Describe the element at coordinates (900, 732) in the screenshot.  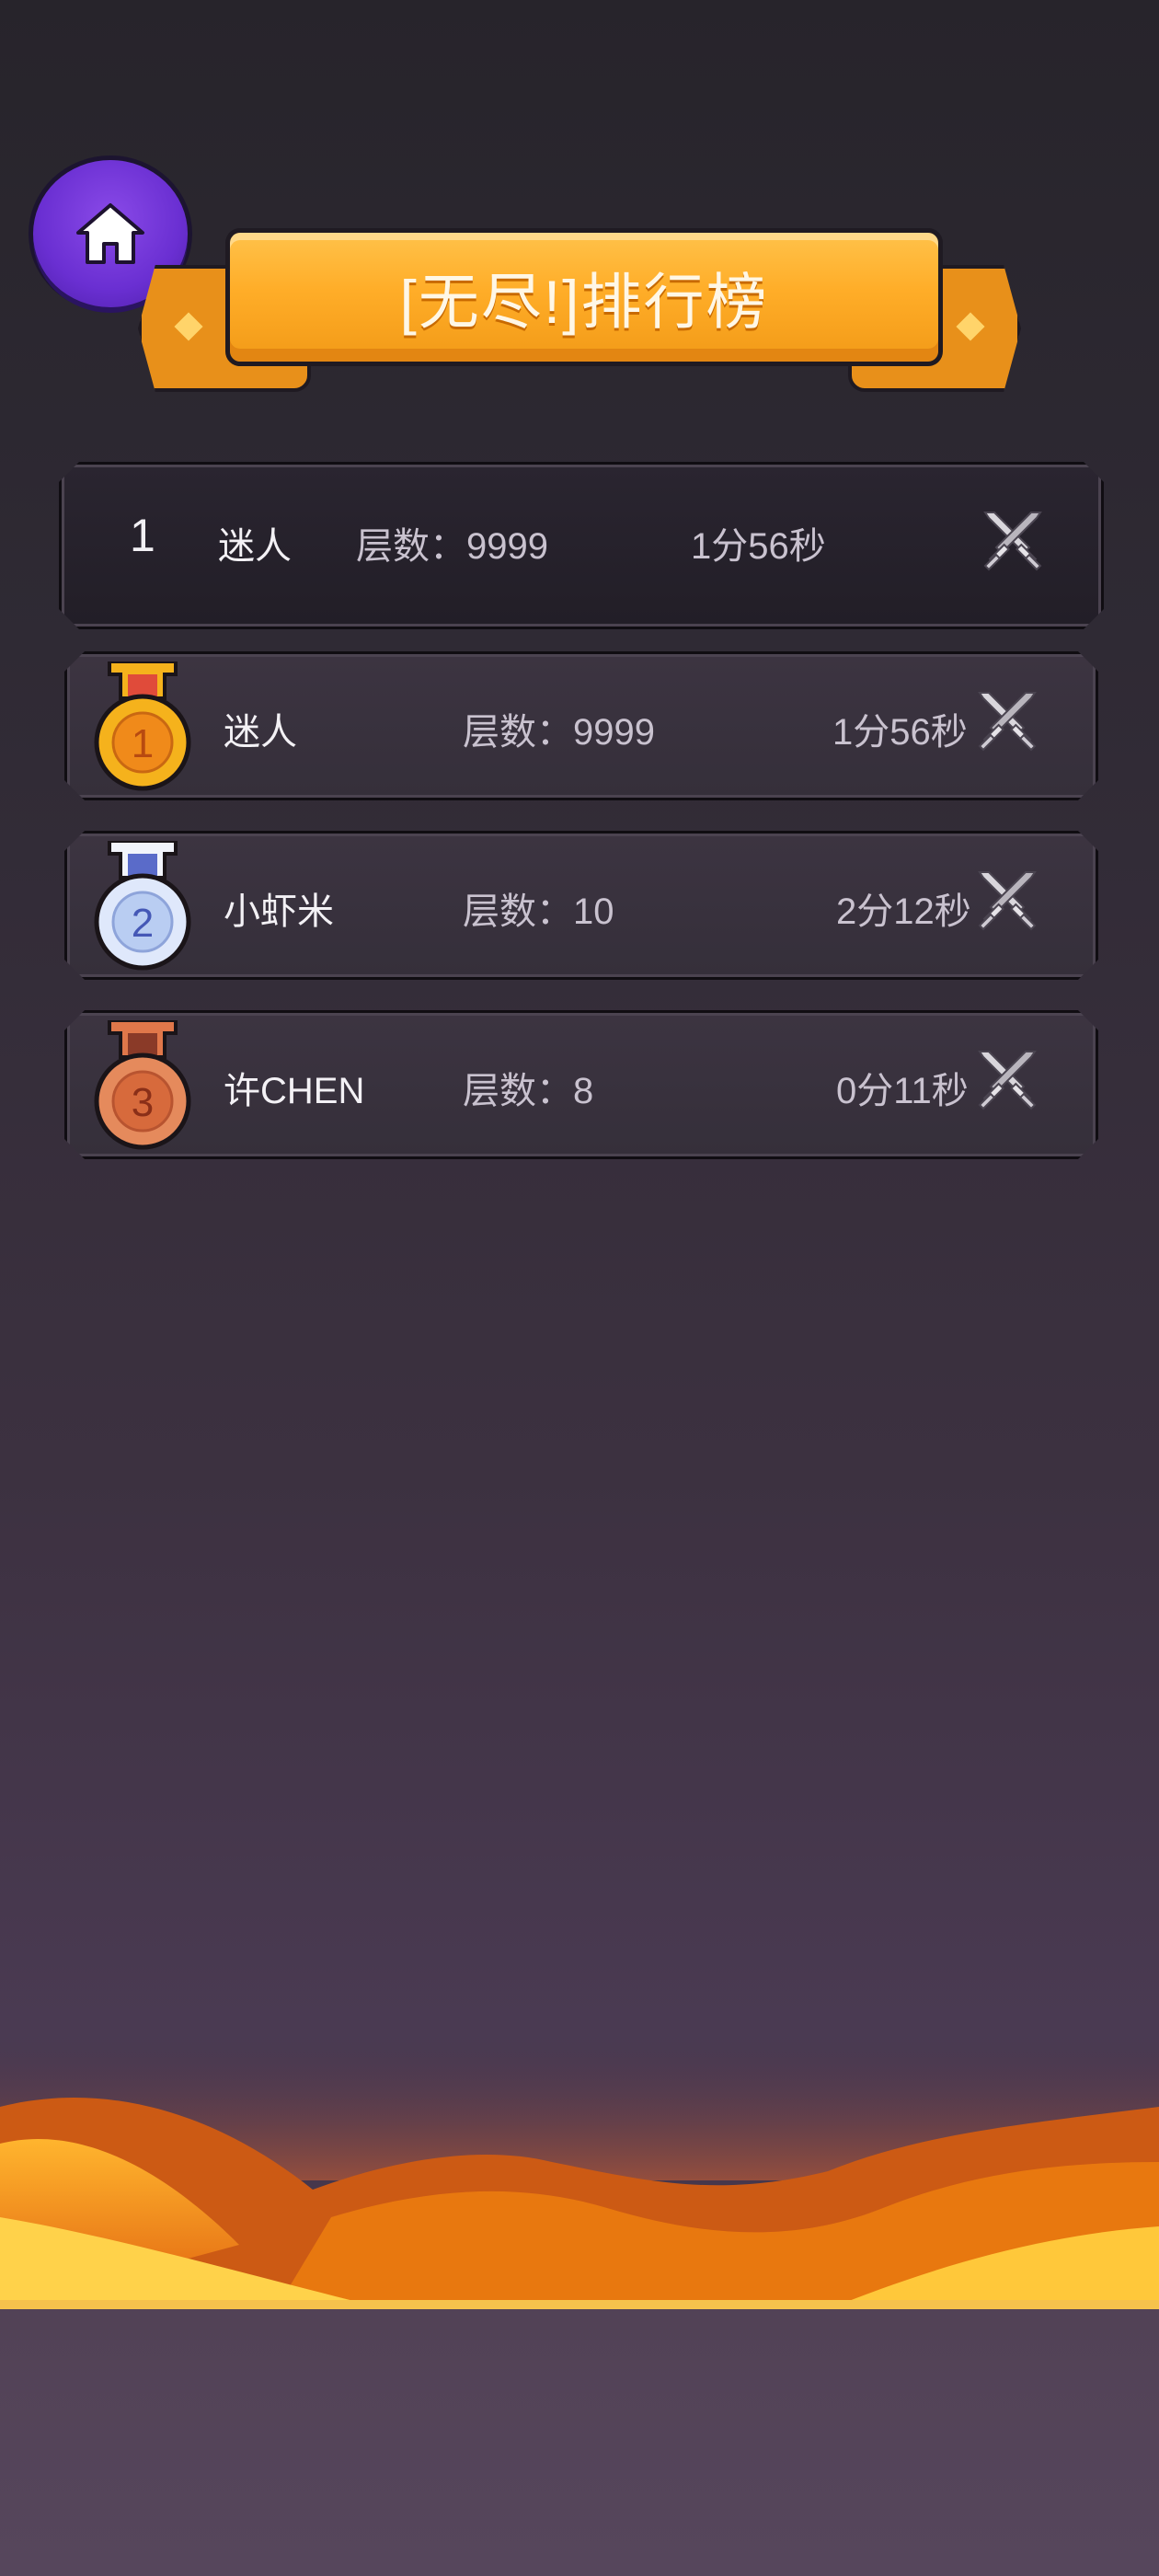
I see `clear-time: 1分56秒` at that location.